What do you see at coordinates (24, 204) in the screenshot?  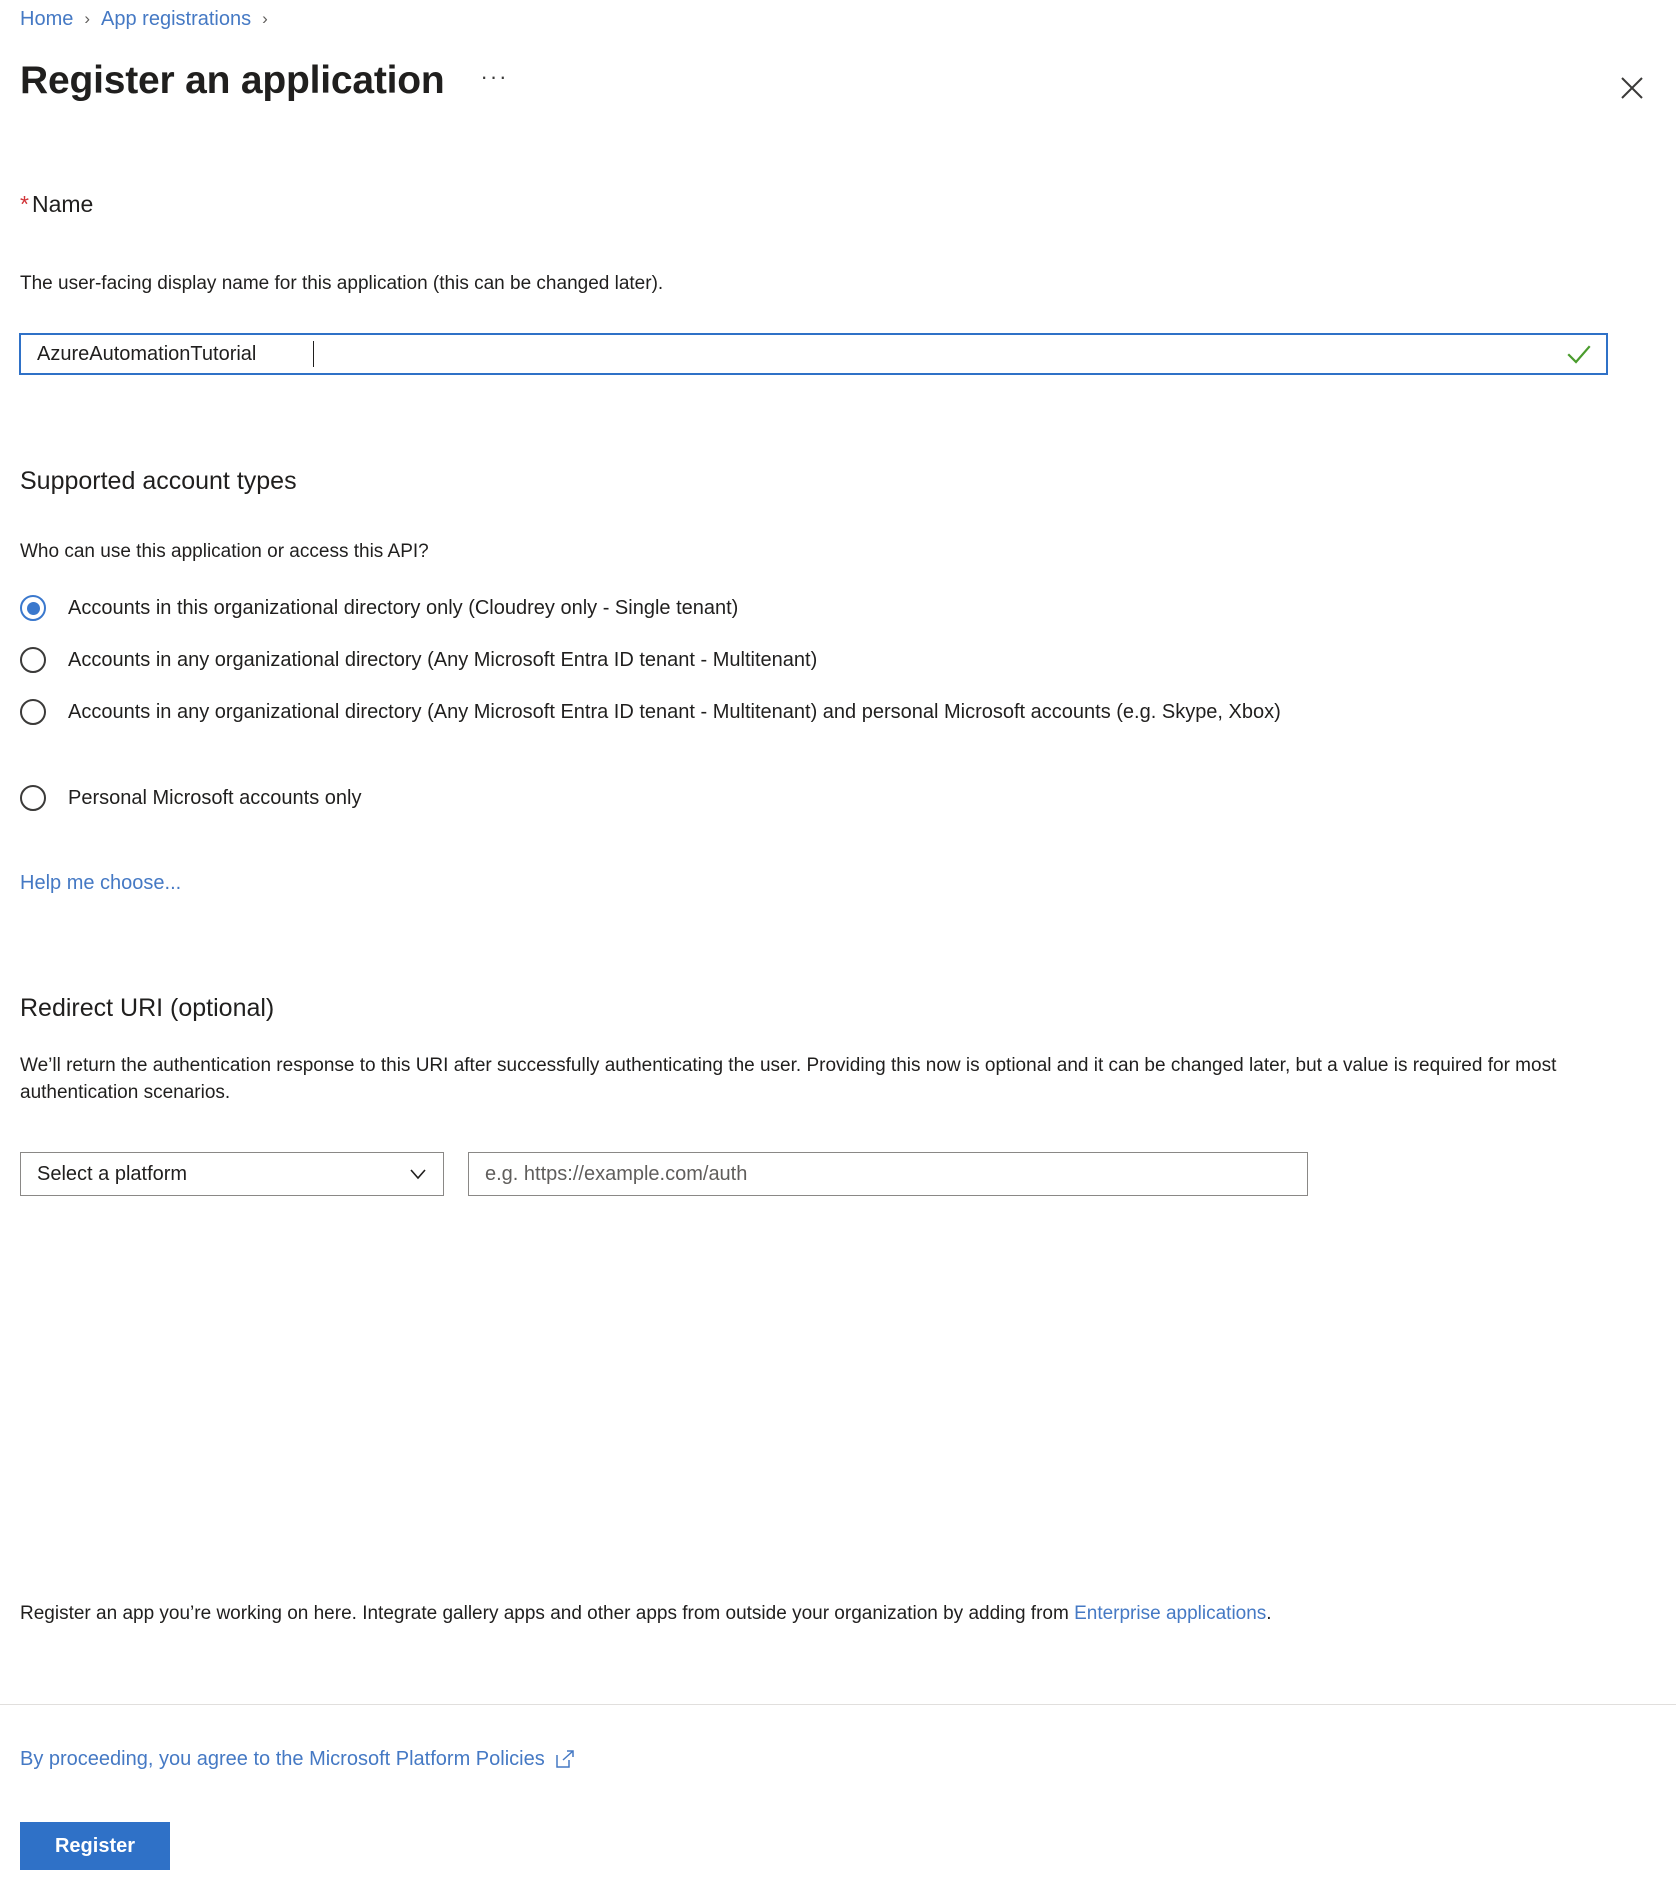 I see `required-marker: *` at bounding box center [24, 204].